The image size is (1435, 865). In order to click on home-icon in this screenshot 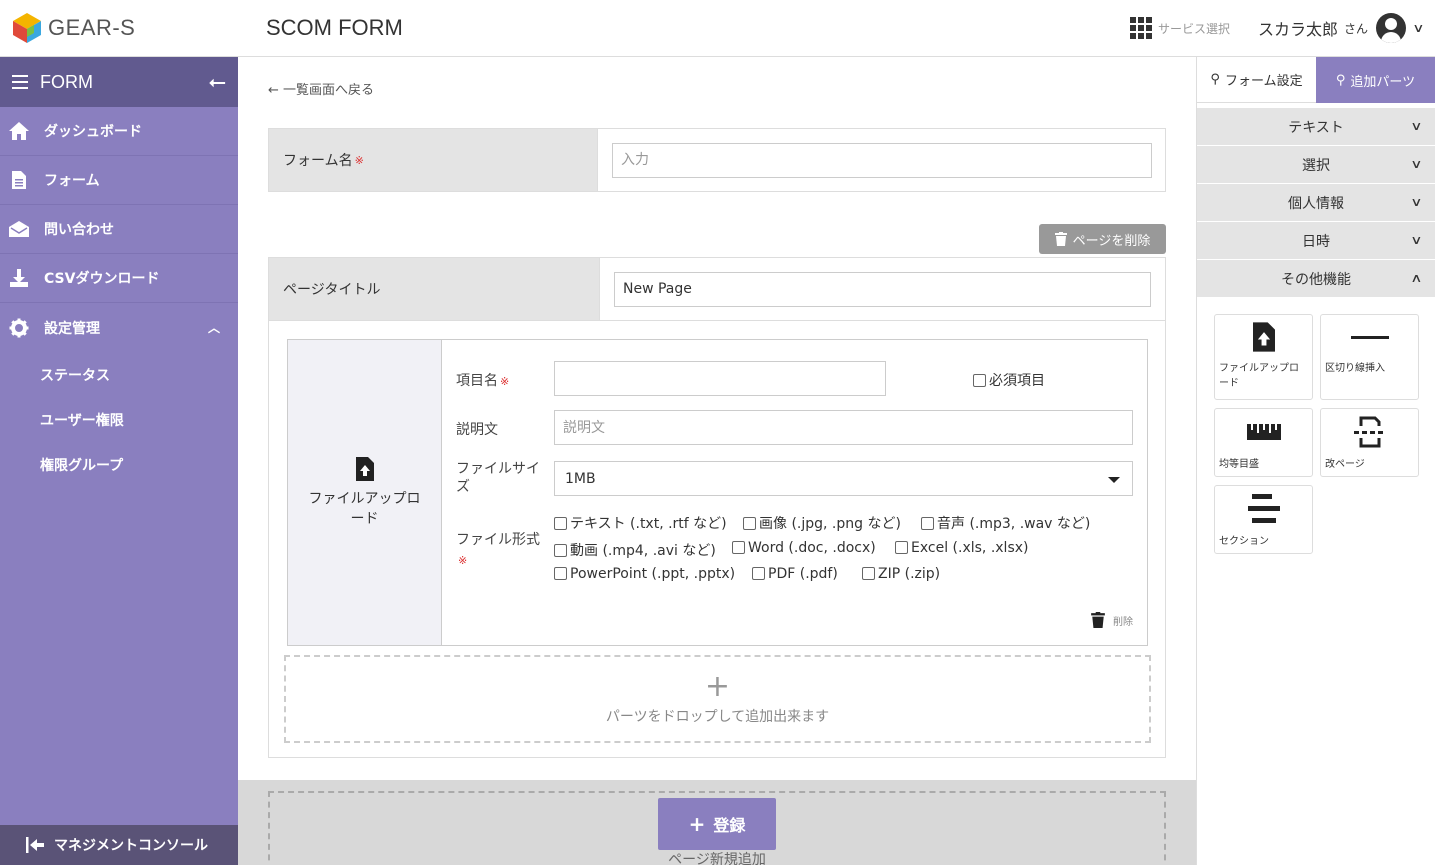, I will do `click(19, 131)`.